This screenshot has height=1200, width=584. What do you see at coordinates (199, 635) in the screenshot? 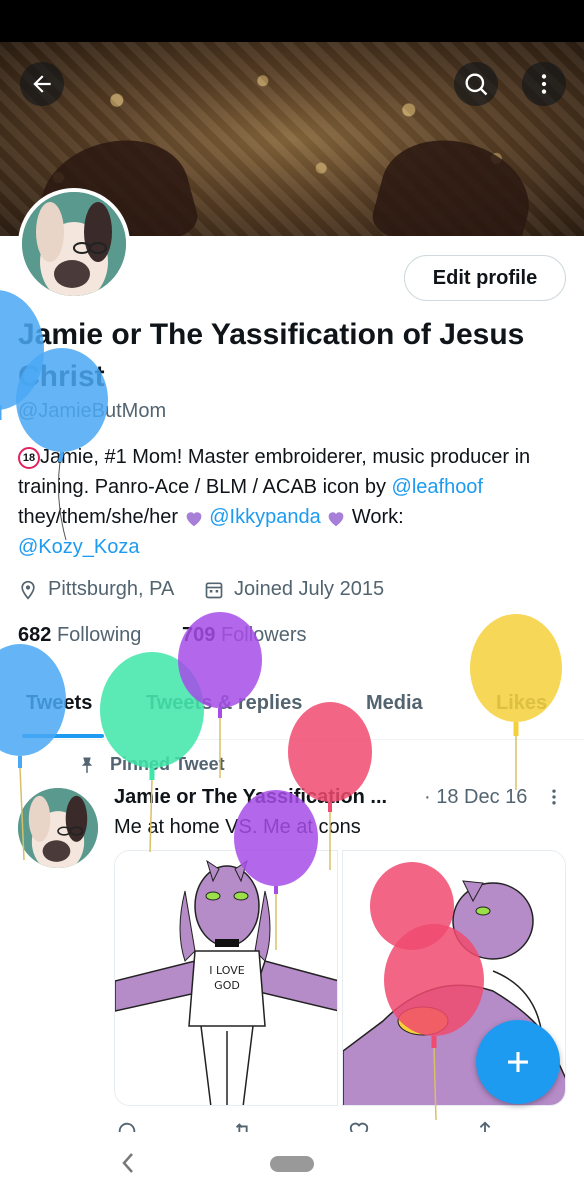
I see `followers-count: 709` at bounding box center [199, 635].